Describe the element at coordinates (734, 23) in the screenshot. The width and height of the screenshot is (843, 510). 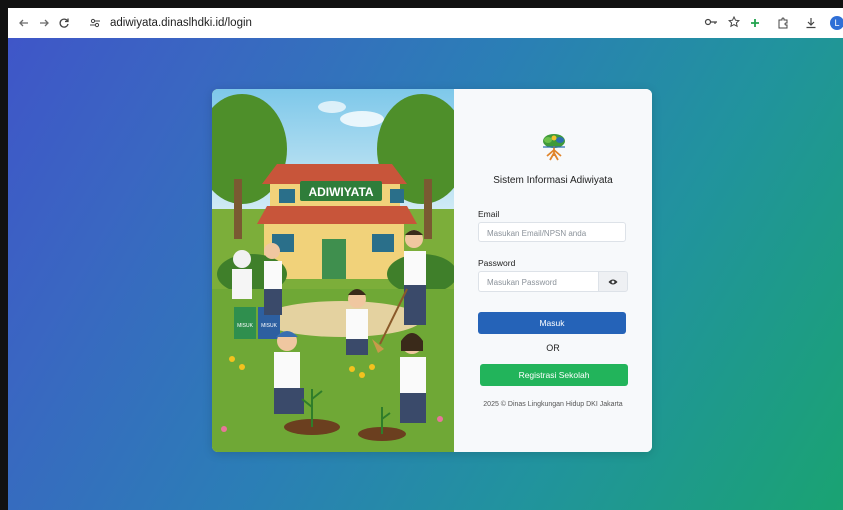
I see `star-icon` at that location.